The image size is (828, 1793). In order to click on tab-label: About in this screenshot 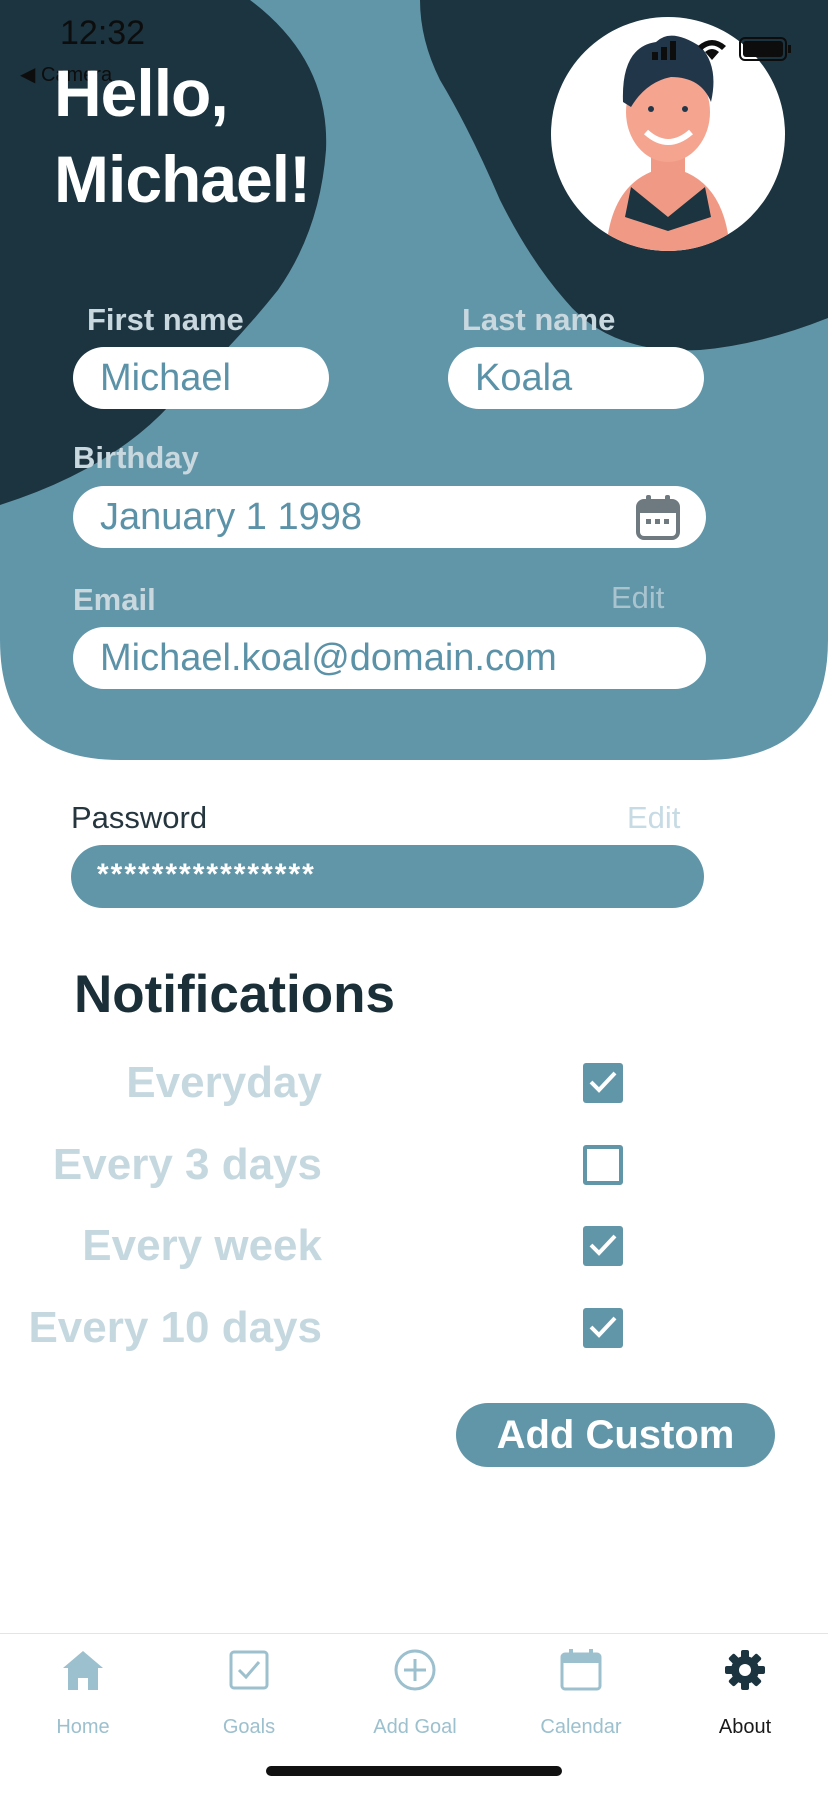, I will do `click(745, 1727)`.